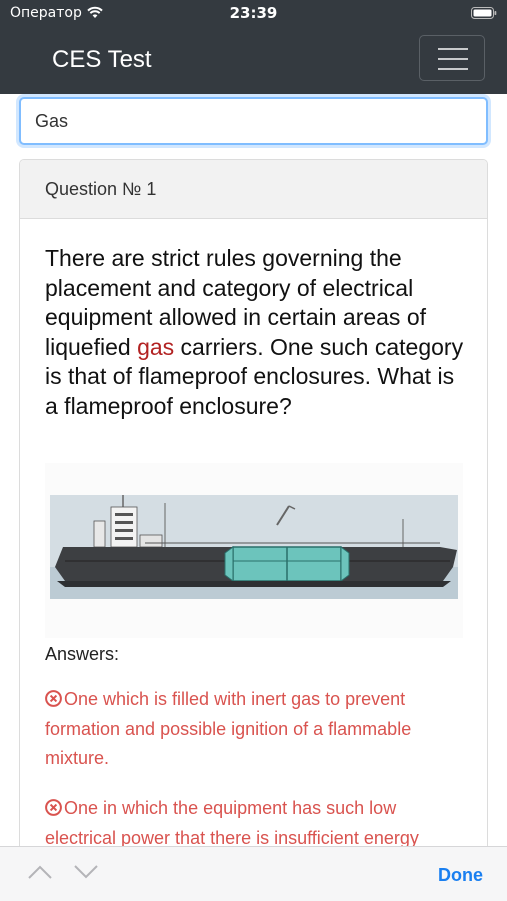  What do you see at coordinates (460, 875) in the screenshot?
I see `done-button: Done` at bounding box center [460, 875].